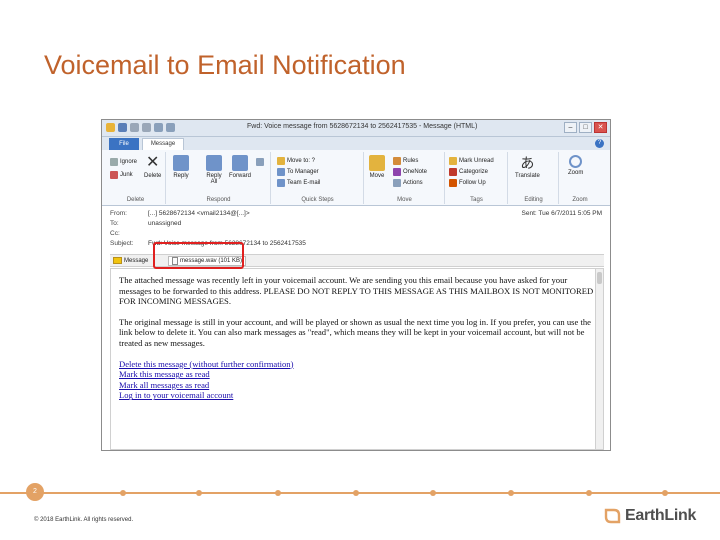  What do you see at coordinates (122, 243) in the screenshot?
I see `subject-label: Subject:` at bounding box center [122, 243].